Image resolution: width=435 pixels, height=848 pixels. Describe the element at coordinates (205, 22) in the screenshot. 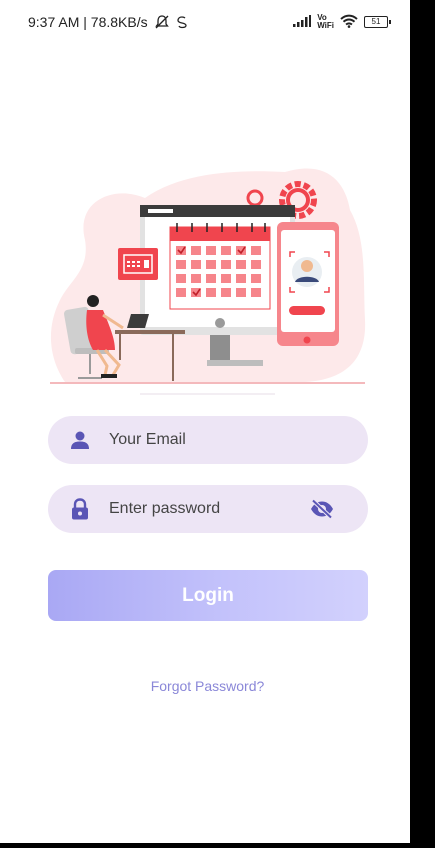

I see `status-bar: 9:37 AM | 78.8KB/s Vo WiFi 51` at that location.